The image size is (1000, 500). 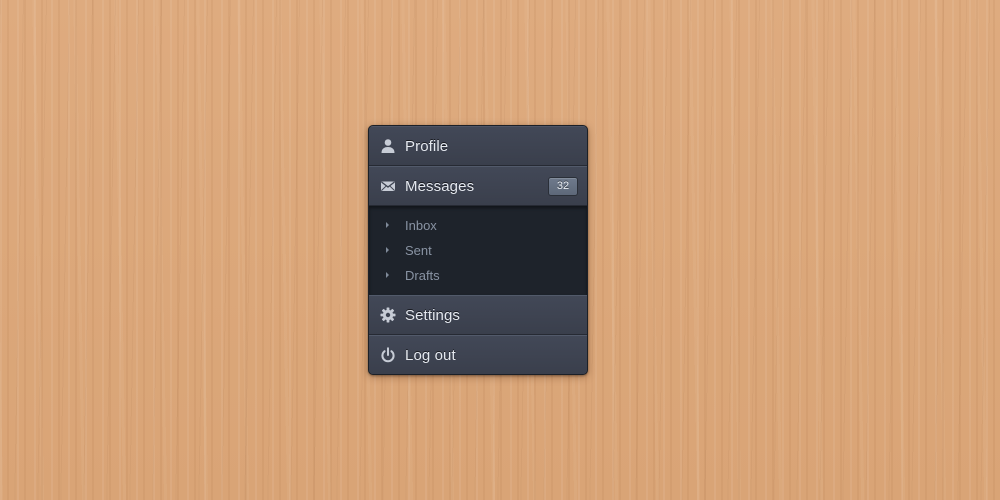 What do you see at coordinates (478, 186) in the screenshot?
I see `menu-item-messages: Messages 32` at bounding box center [478, 186].